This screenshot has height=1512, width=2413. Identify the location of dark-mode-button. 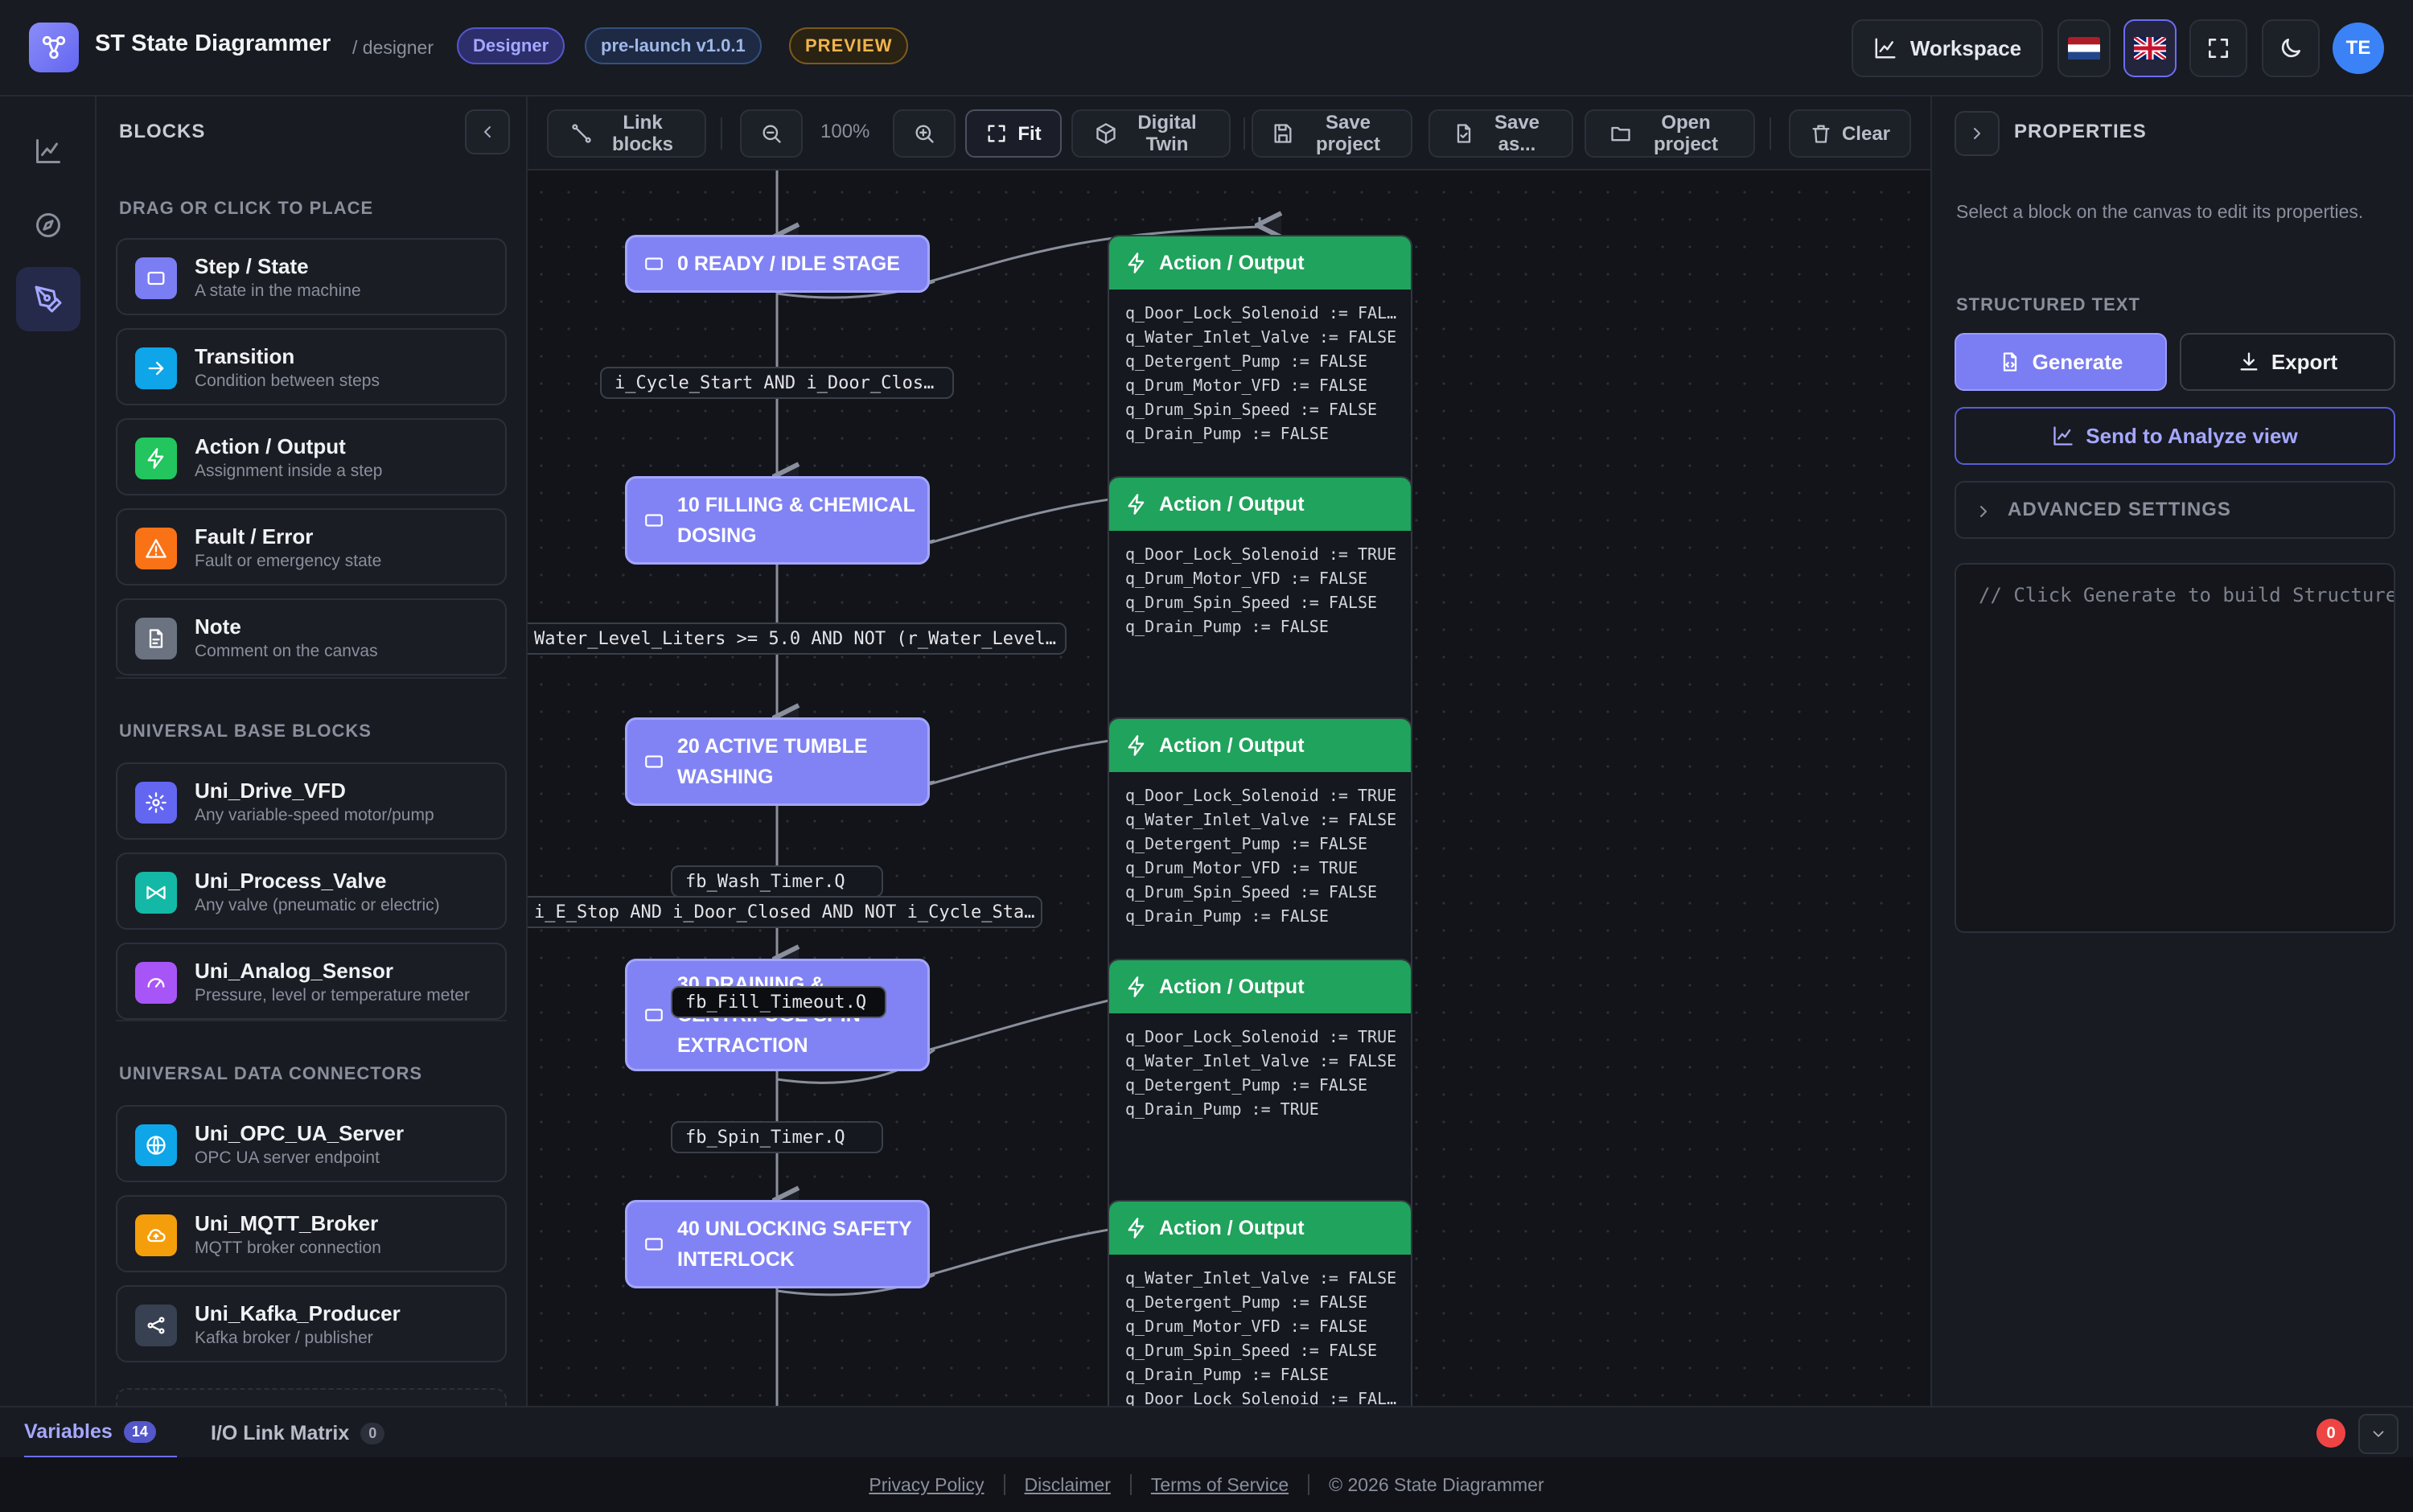
(2291, 48).